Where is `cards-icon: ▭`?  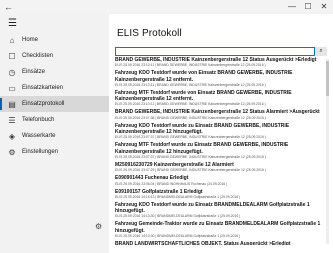 cards-icon: ▭ is located at coordinates (12, 88).